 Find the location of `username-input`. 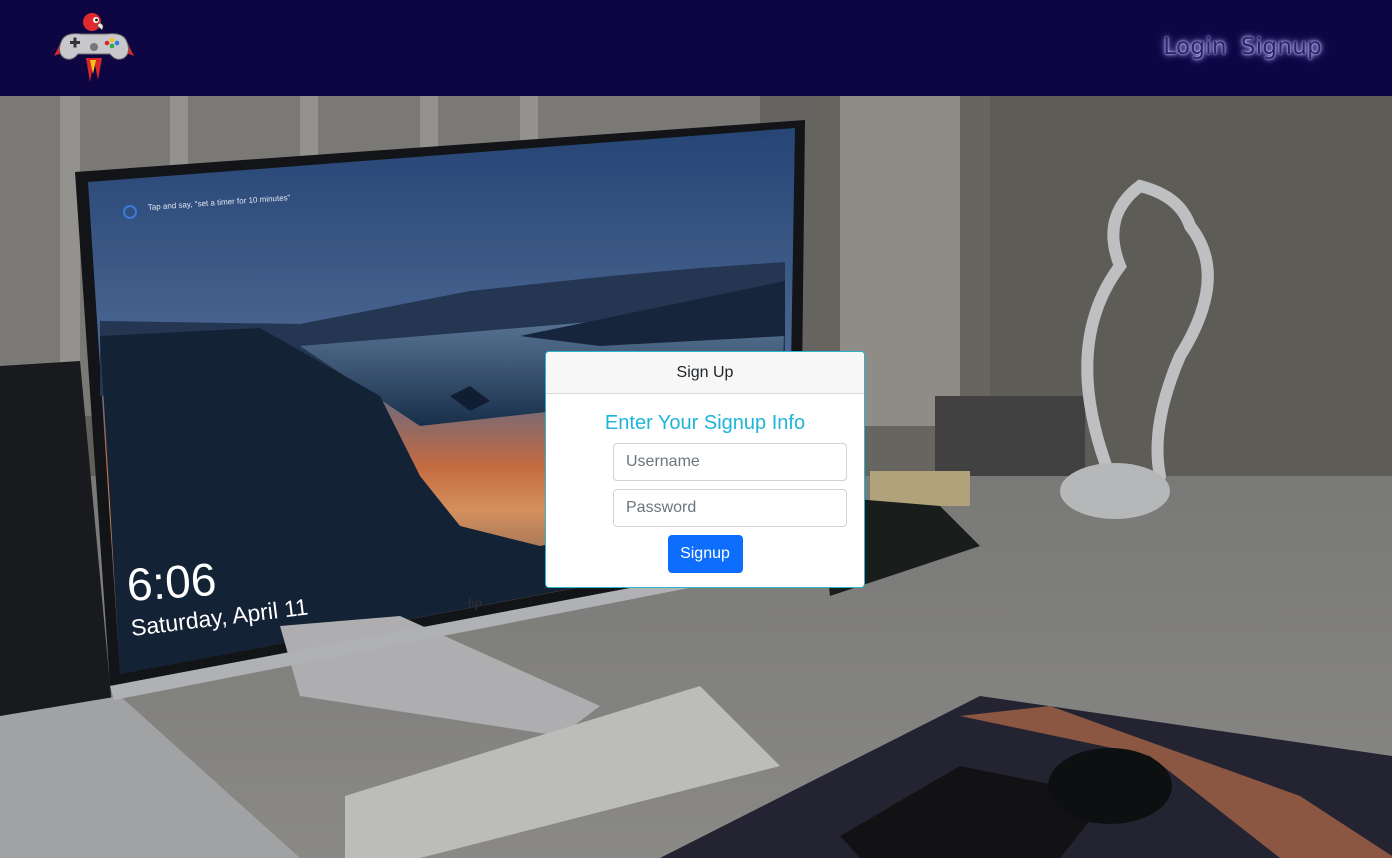

username-input is located at coordinates (730, 462).